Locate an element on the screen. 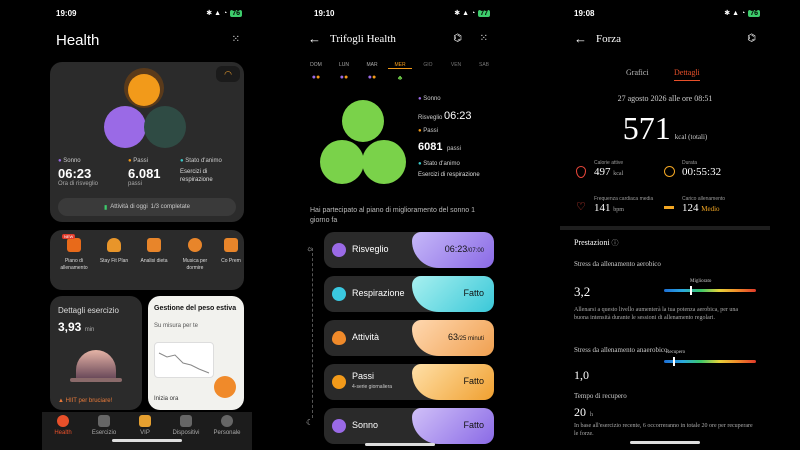 This screenshot has height=450, width=800. steps-value: 6.081 is located at coordinates (144, 173).